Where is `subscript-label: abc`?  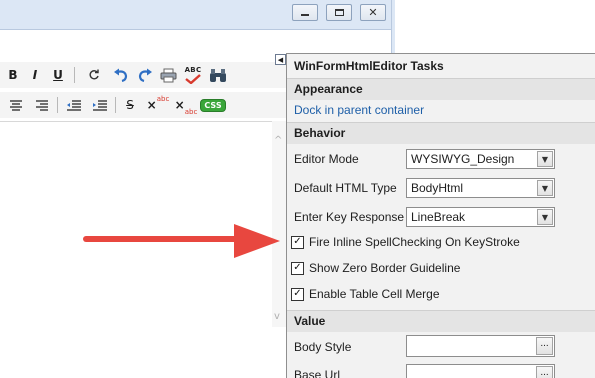 subscript-label: abc is located at coordinates (191, 112).